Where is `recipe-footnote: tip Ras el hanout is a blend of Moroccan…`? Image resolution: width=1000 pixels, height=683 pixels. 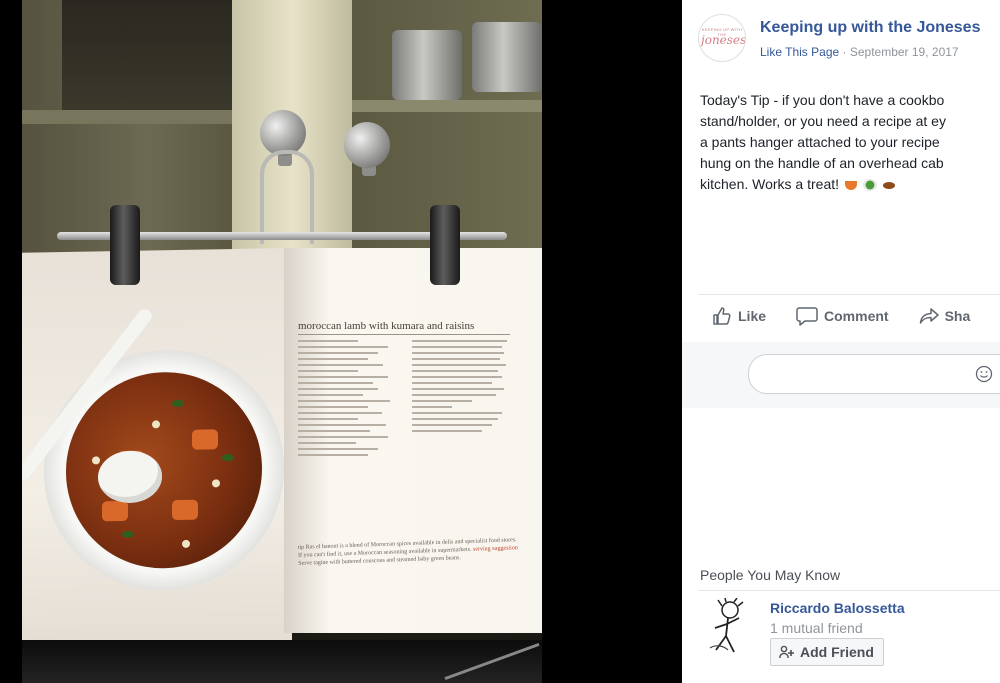 recipe-footnote: tip Ras el hanout is a blend of Moroccan… is located at coordinates (408, 552).